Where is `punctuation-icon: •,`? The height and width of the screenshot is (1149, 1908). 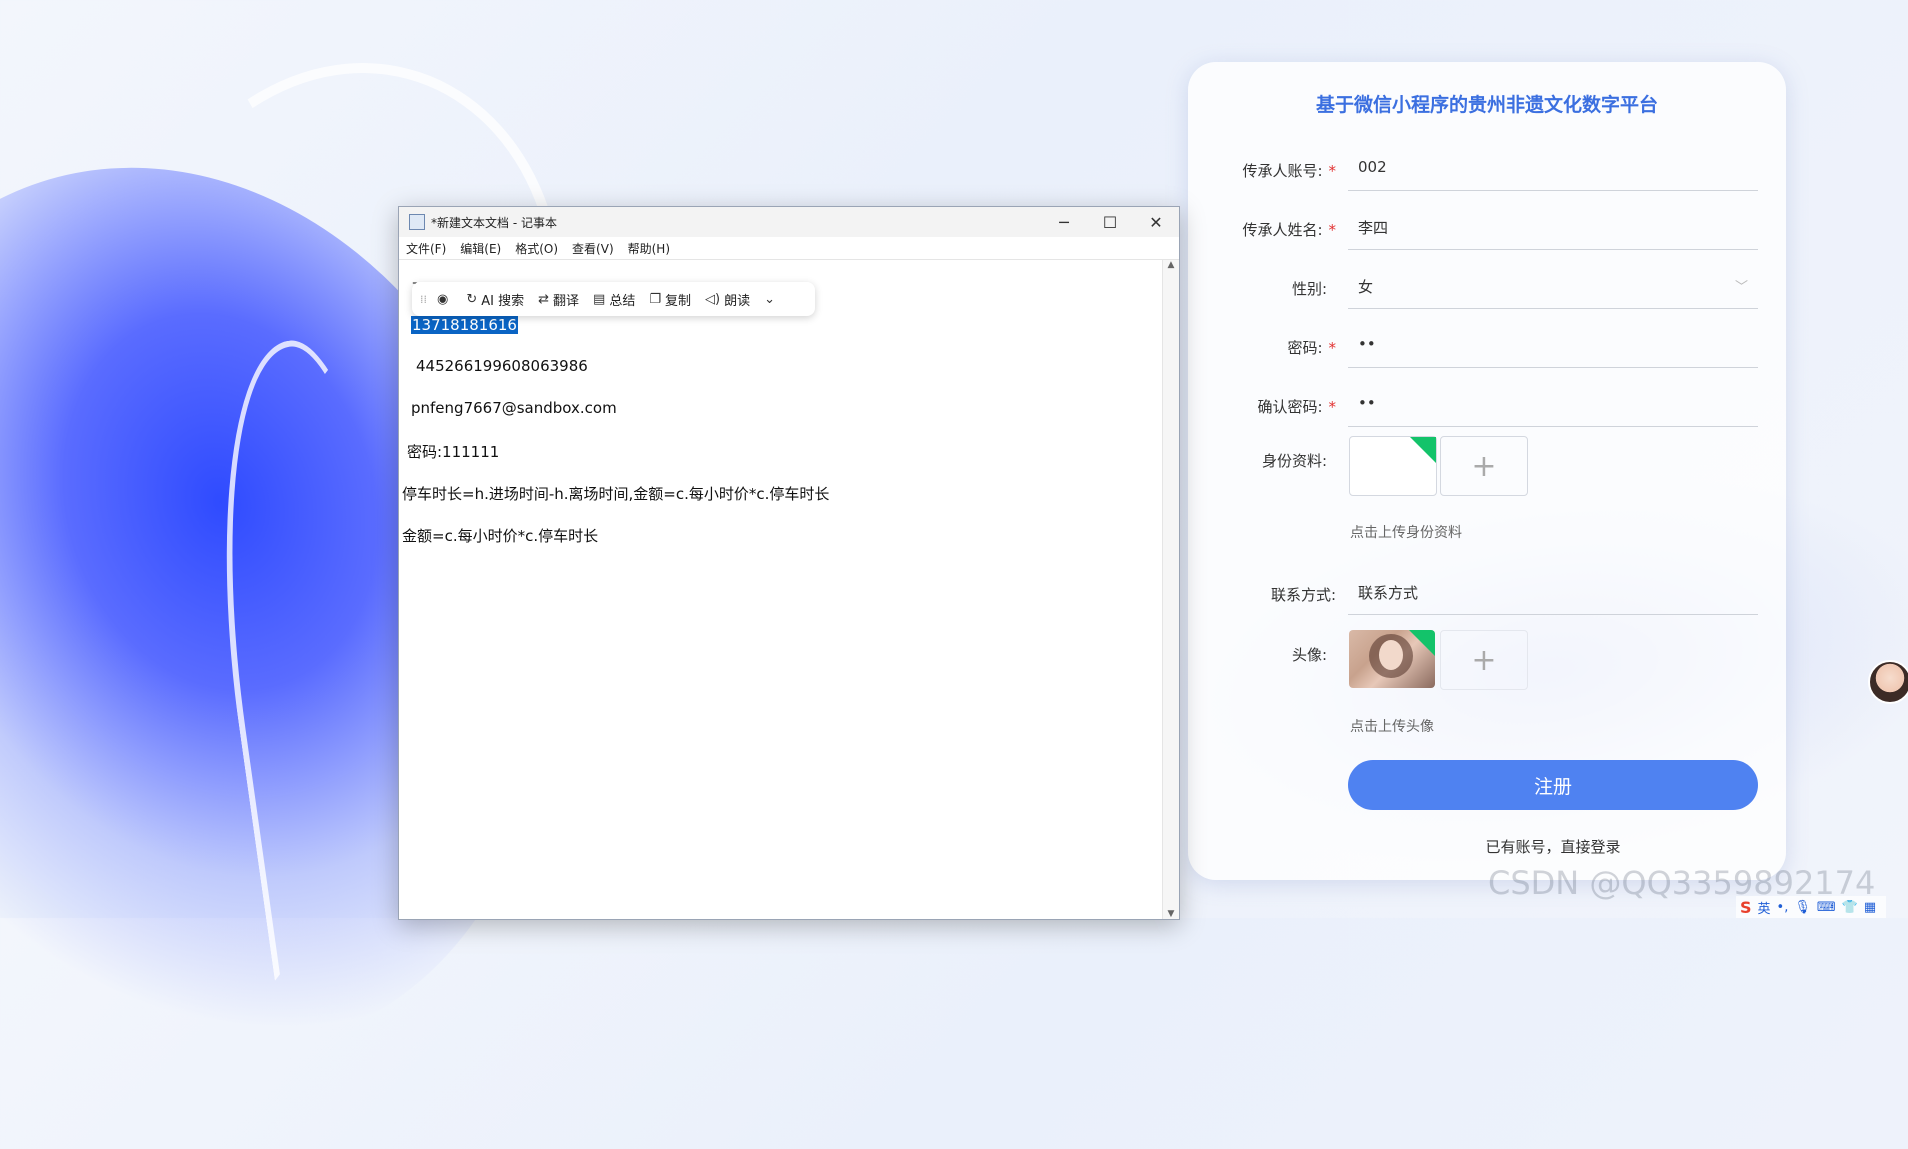 punctuation-icon: •, is located at coordinates (1783, 907).